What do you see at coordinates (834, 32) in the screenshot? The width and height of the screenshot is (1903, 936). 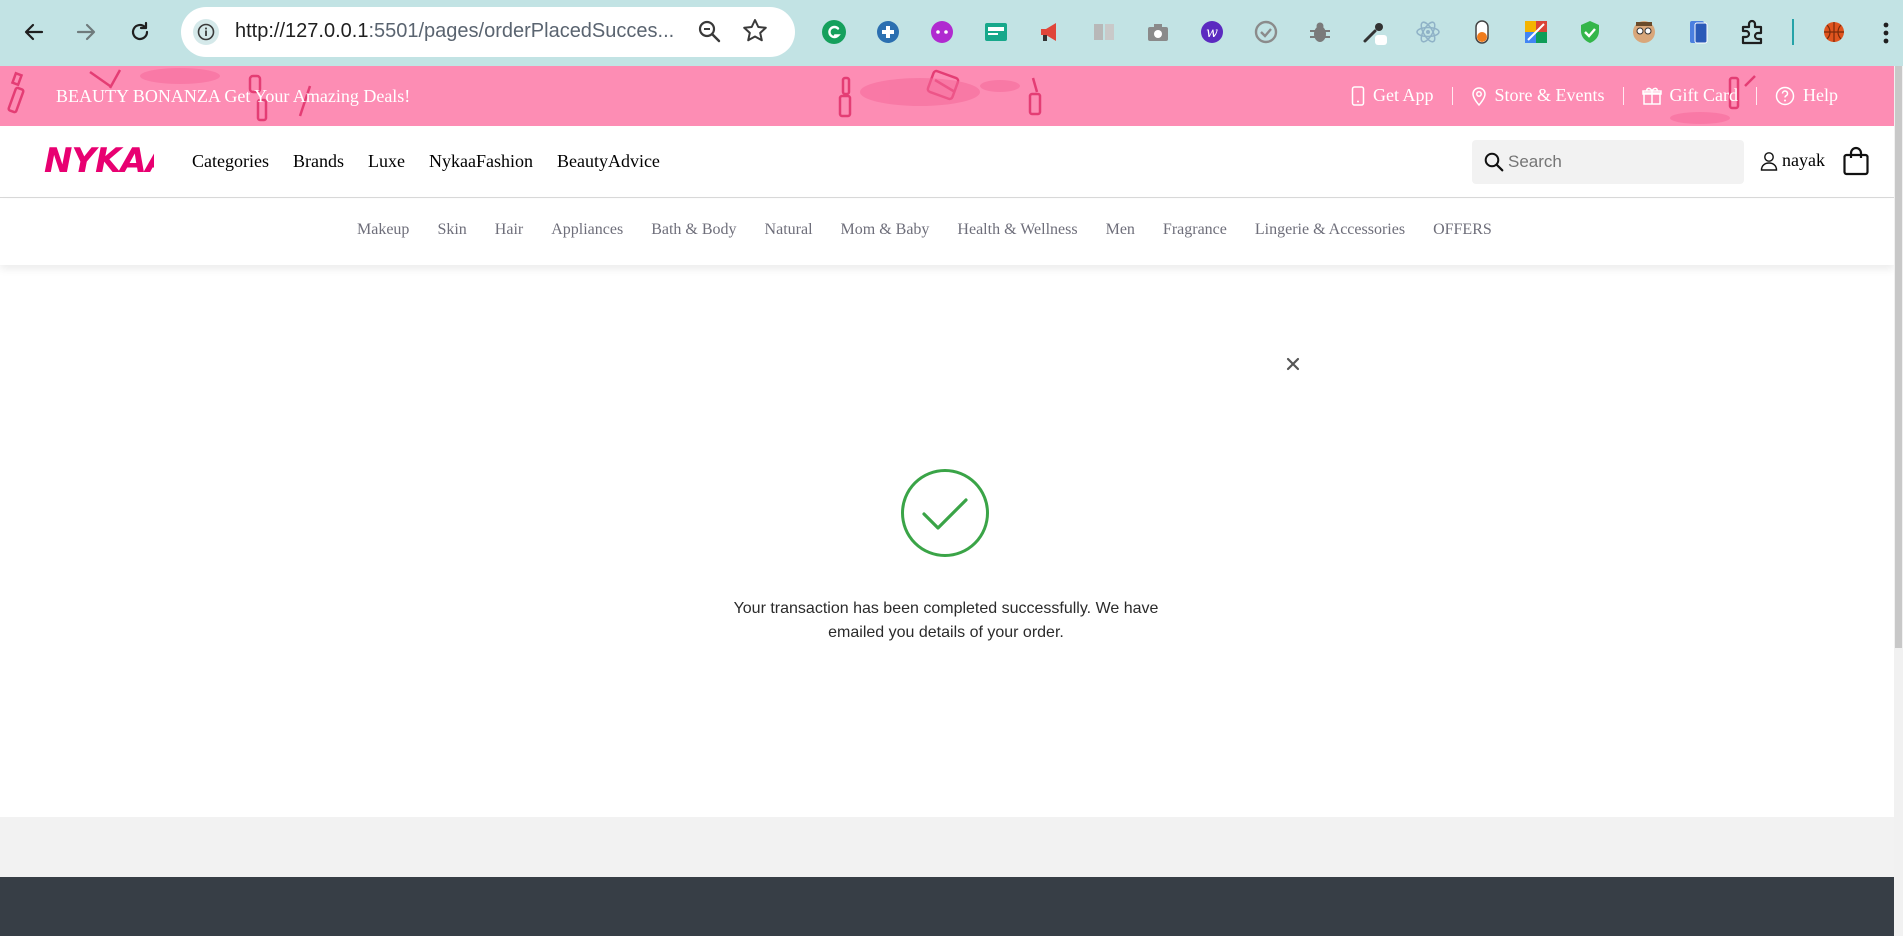 I see `grammarly-extension-icon` at bounding box center [834, 32].